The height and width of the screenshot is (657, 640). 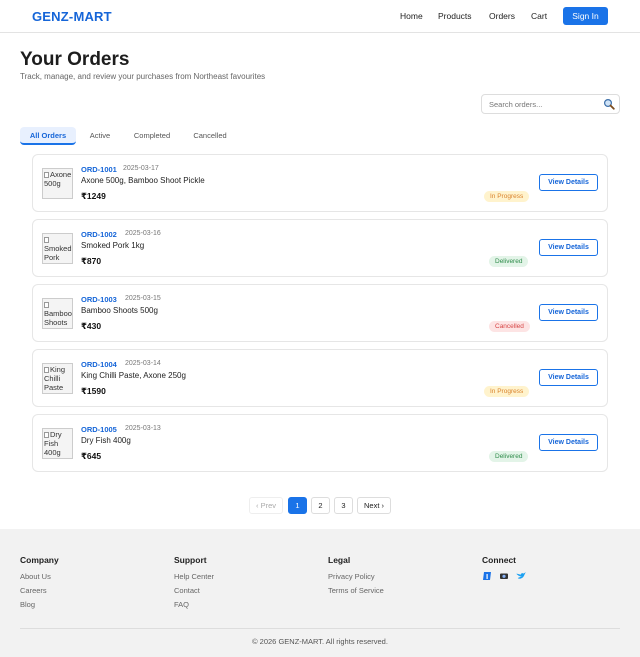 I want to click on order-items: Axone 500g, Bamboo Shoot Pickle, so click(x=143, y=180).